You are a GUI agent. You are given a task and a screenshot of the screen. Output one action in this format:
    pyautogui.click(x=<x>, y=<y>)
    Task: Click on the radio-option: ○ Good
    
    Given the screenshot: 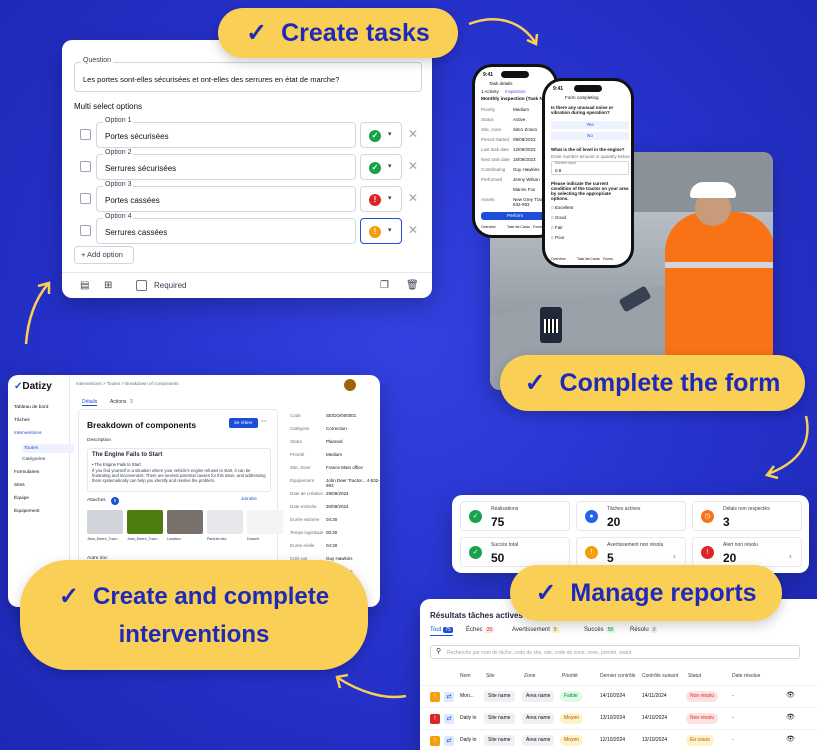 What is the action you would take?
    pyautogui.click(x=558, y=217)
    